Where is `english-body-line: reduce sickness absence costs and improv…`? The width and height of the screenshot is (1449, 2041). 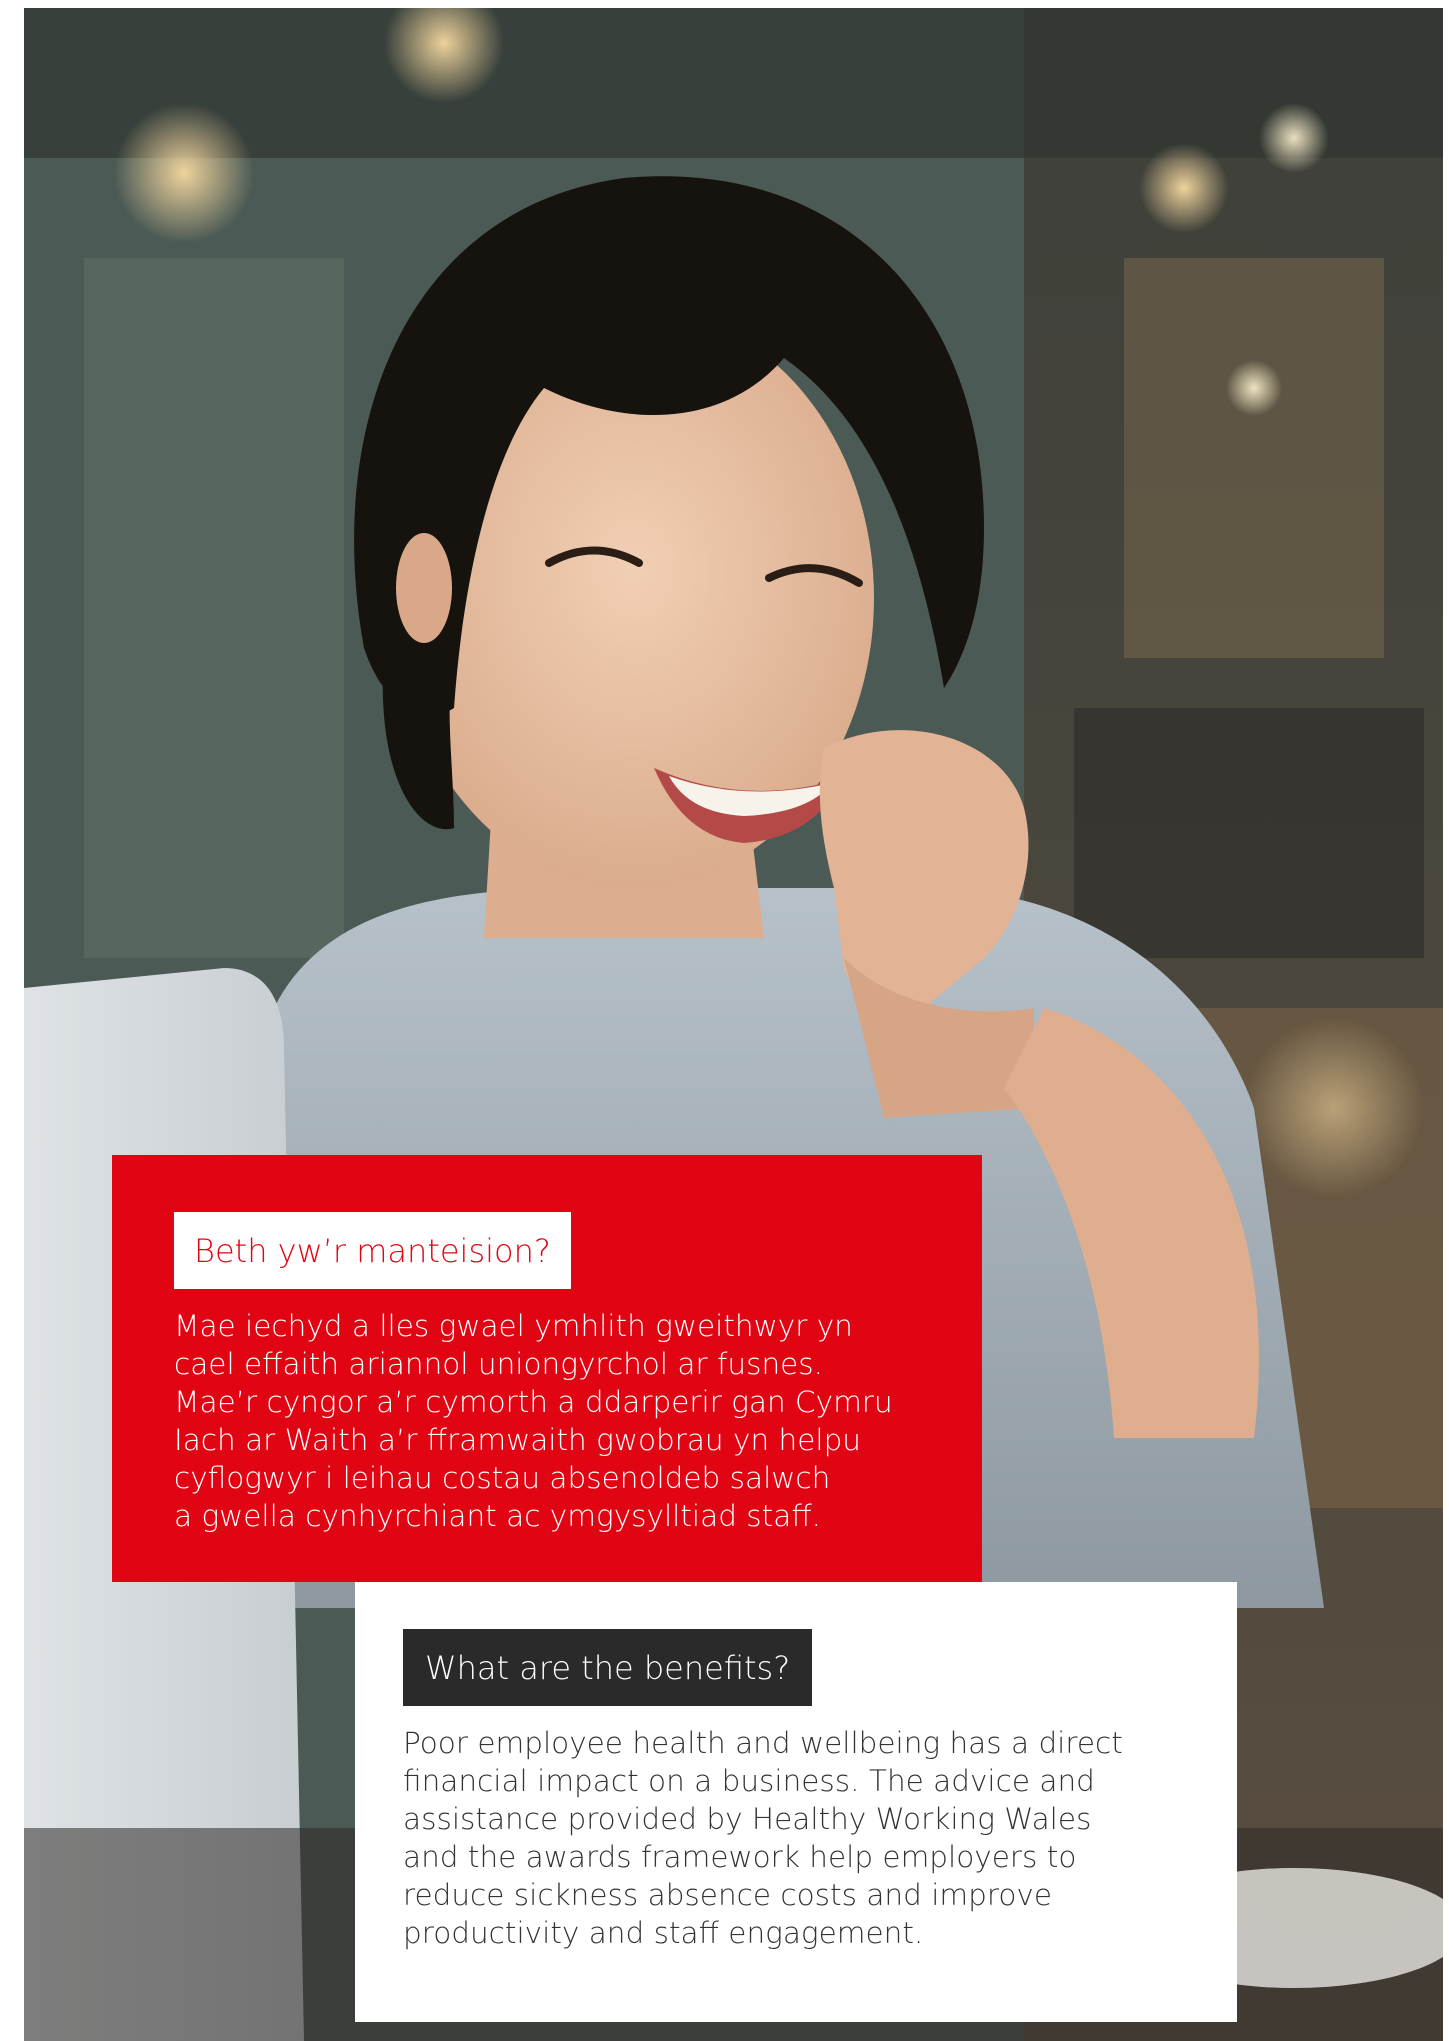
english-body-line: reduce sickness absence costs and improv… is located at coordinates (728, 1895).